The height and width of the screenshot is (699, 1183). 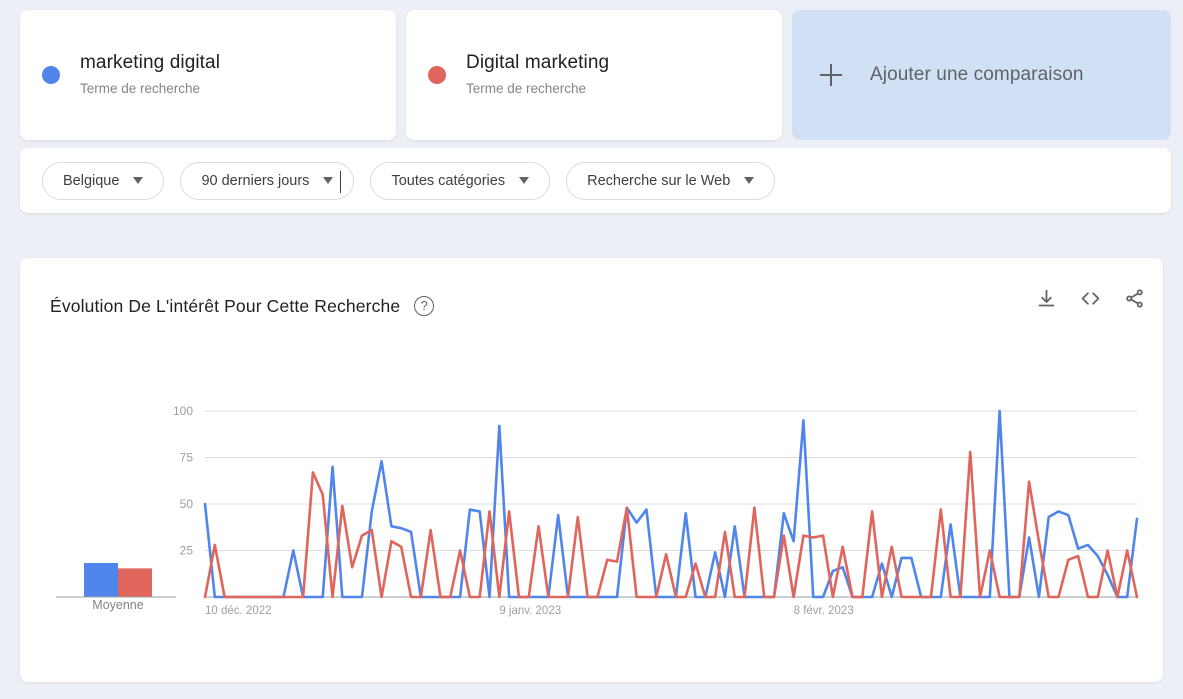 What do you see at coordinates (831, 75) in the screenshot?
I see `plus-icon` at bounding box center [831, 75].